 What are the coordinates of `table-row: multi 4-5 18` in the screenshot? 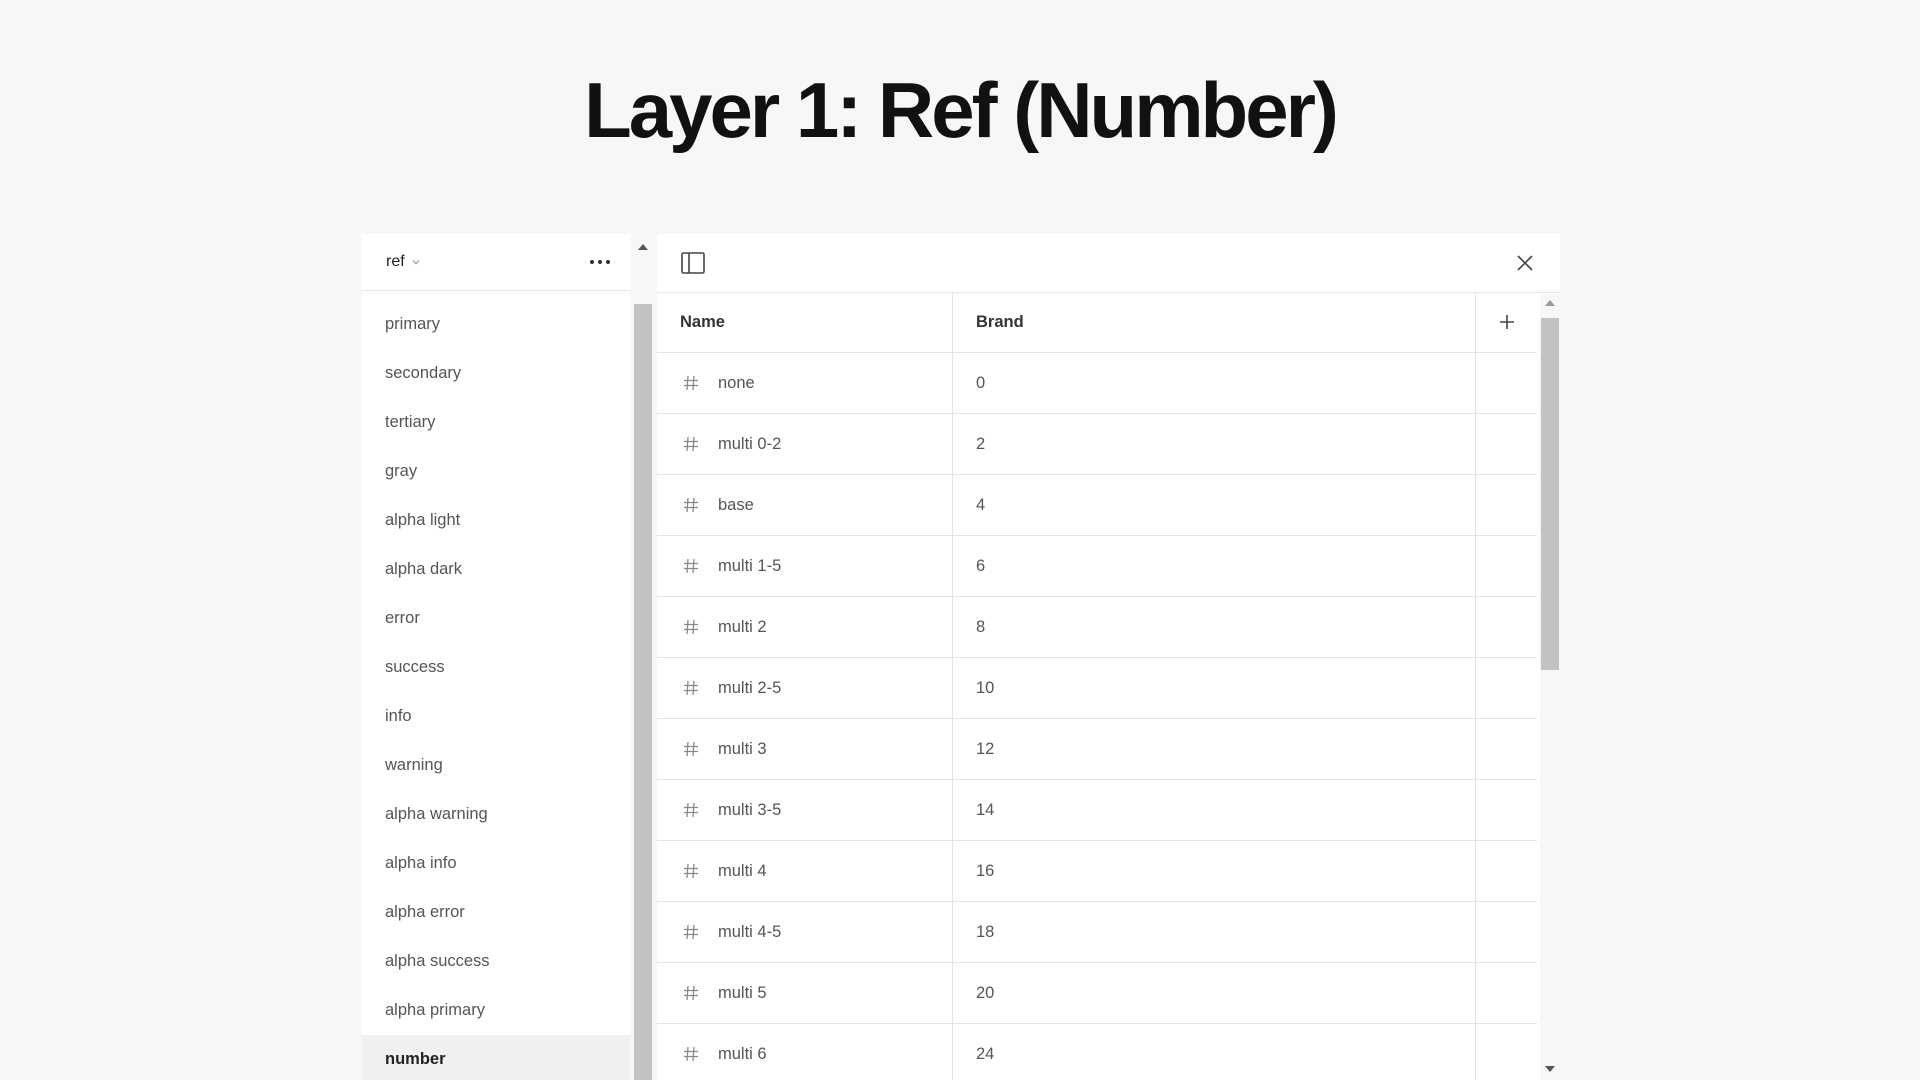 It's located at (1097, 932).